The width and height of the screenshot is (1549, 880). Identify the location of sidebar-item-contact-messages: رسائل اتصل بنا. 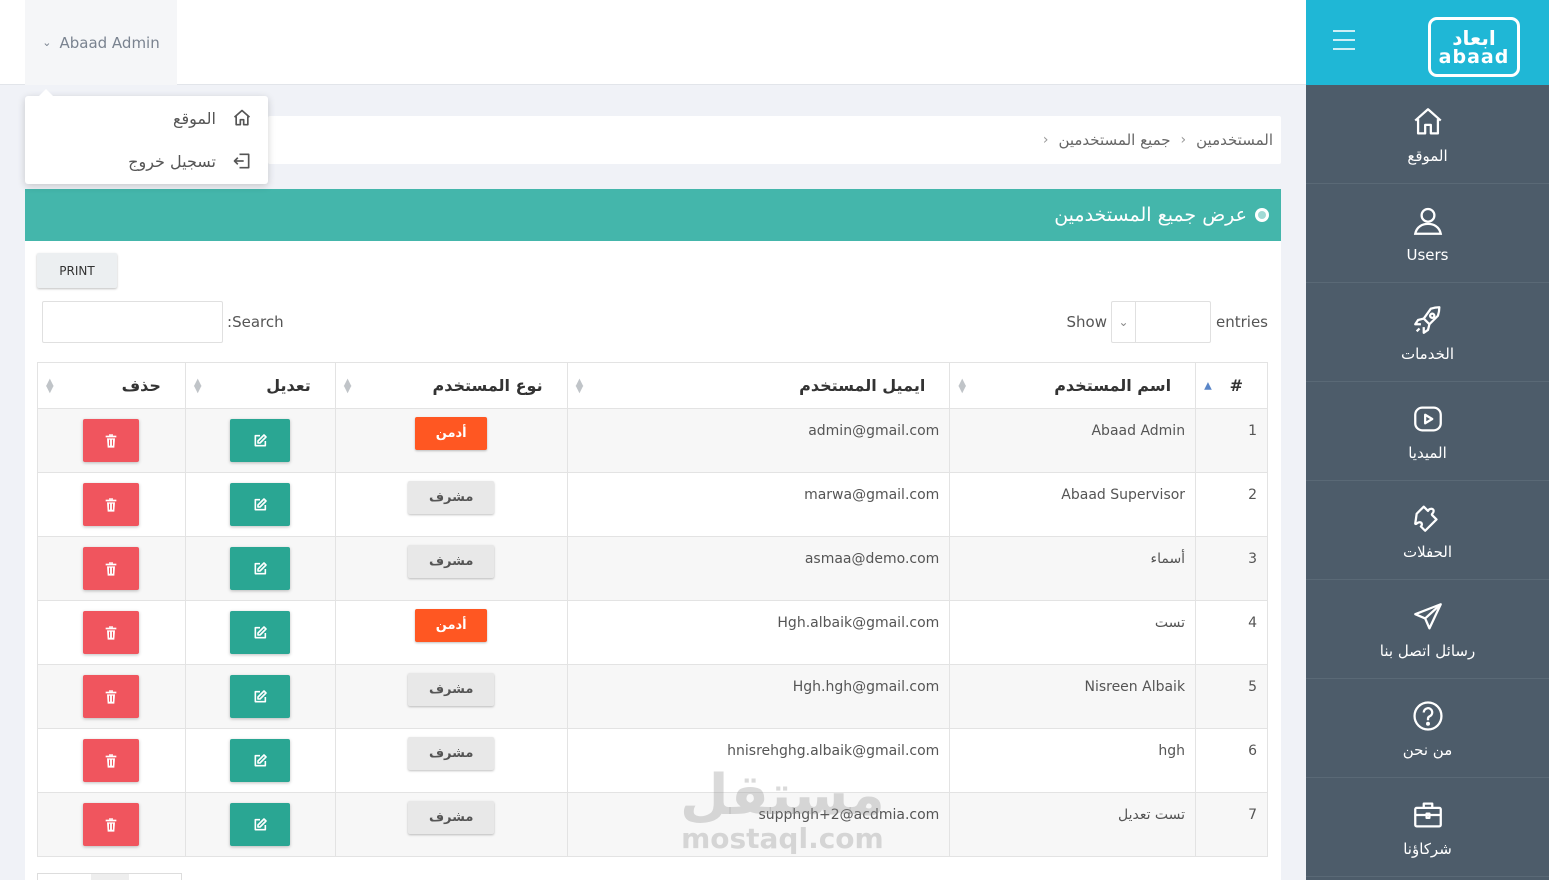
(1427, 630).